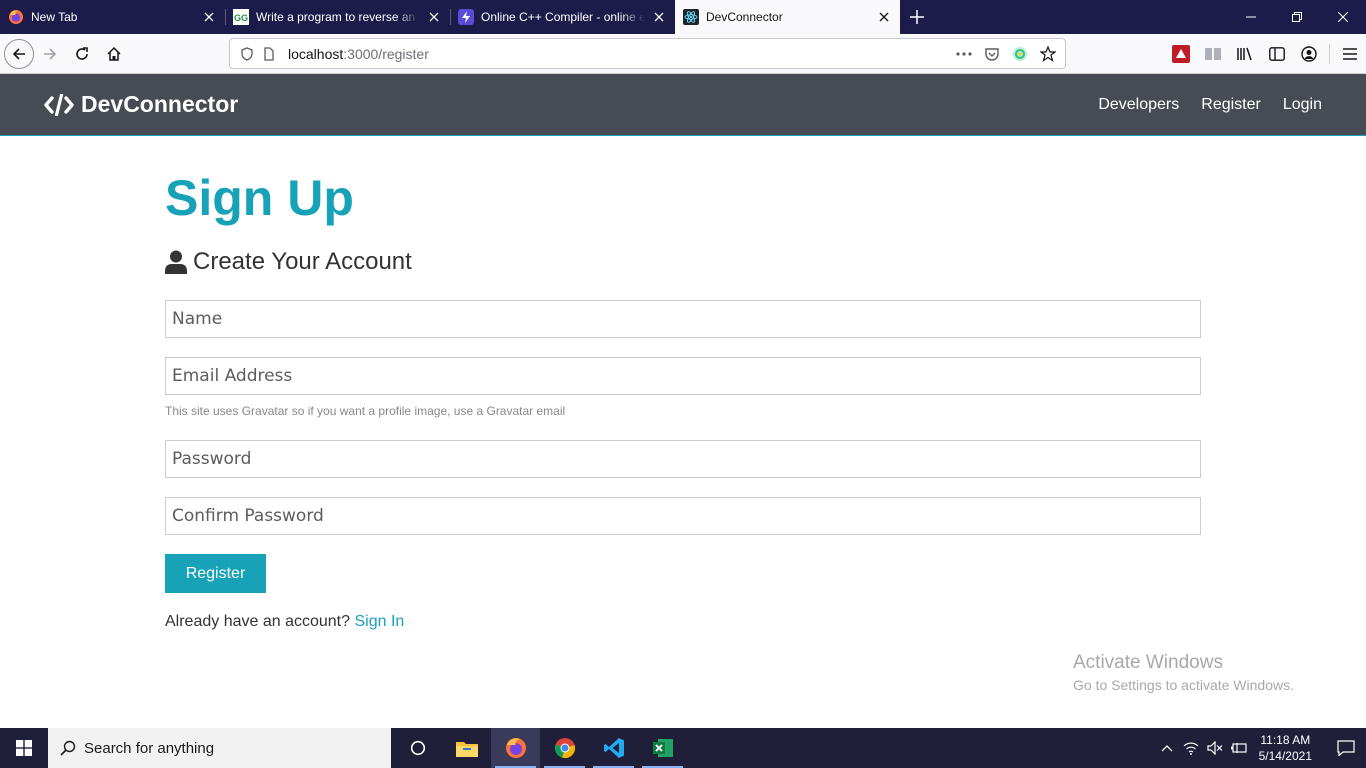 The height and width of the screenshot is (768, 1366). I want to click on arrow-right-icon, so click(50, 53).